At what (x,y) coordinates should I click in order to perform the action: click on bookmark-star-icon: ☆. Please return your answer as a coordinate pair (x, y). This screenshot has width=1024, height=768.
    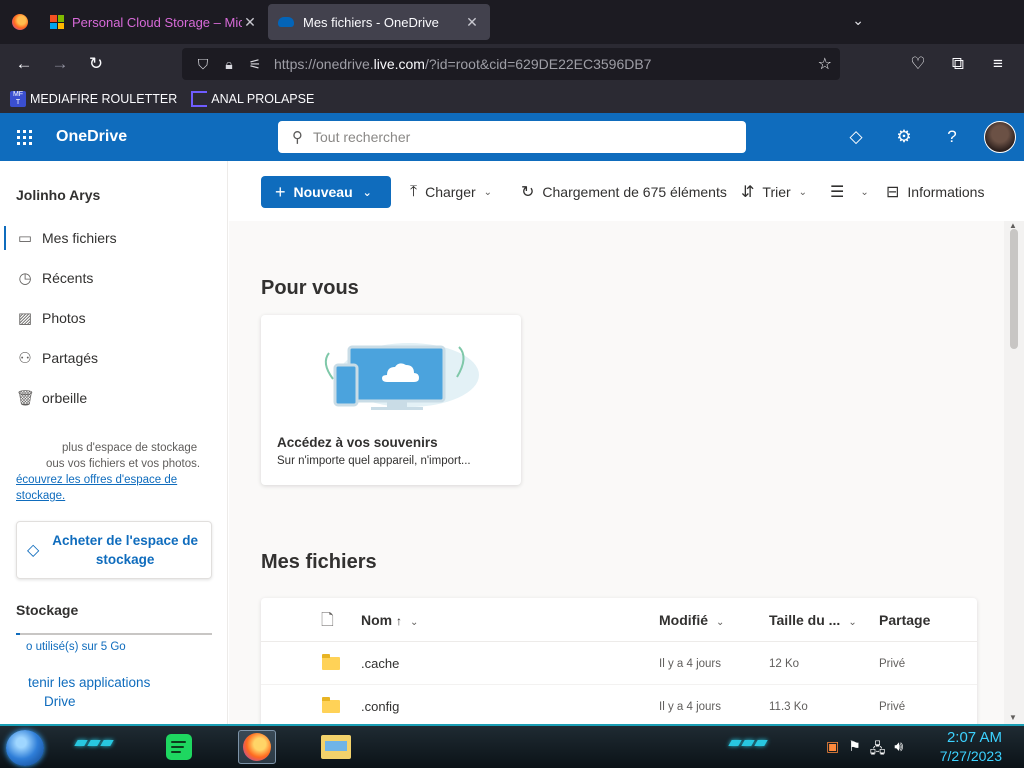
    Looking at the image, I should click on (825, 64).